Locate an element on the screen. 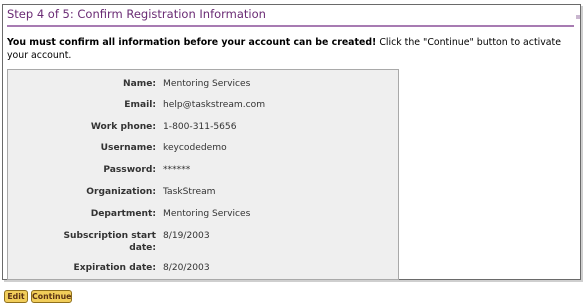 This screenshot has width=584, height=307. field-value-email: help@taskstream.com is located at coordinates (214, 105).